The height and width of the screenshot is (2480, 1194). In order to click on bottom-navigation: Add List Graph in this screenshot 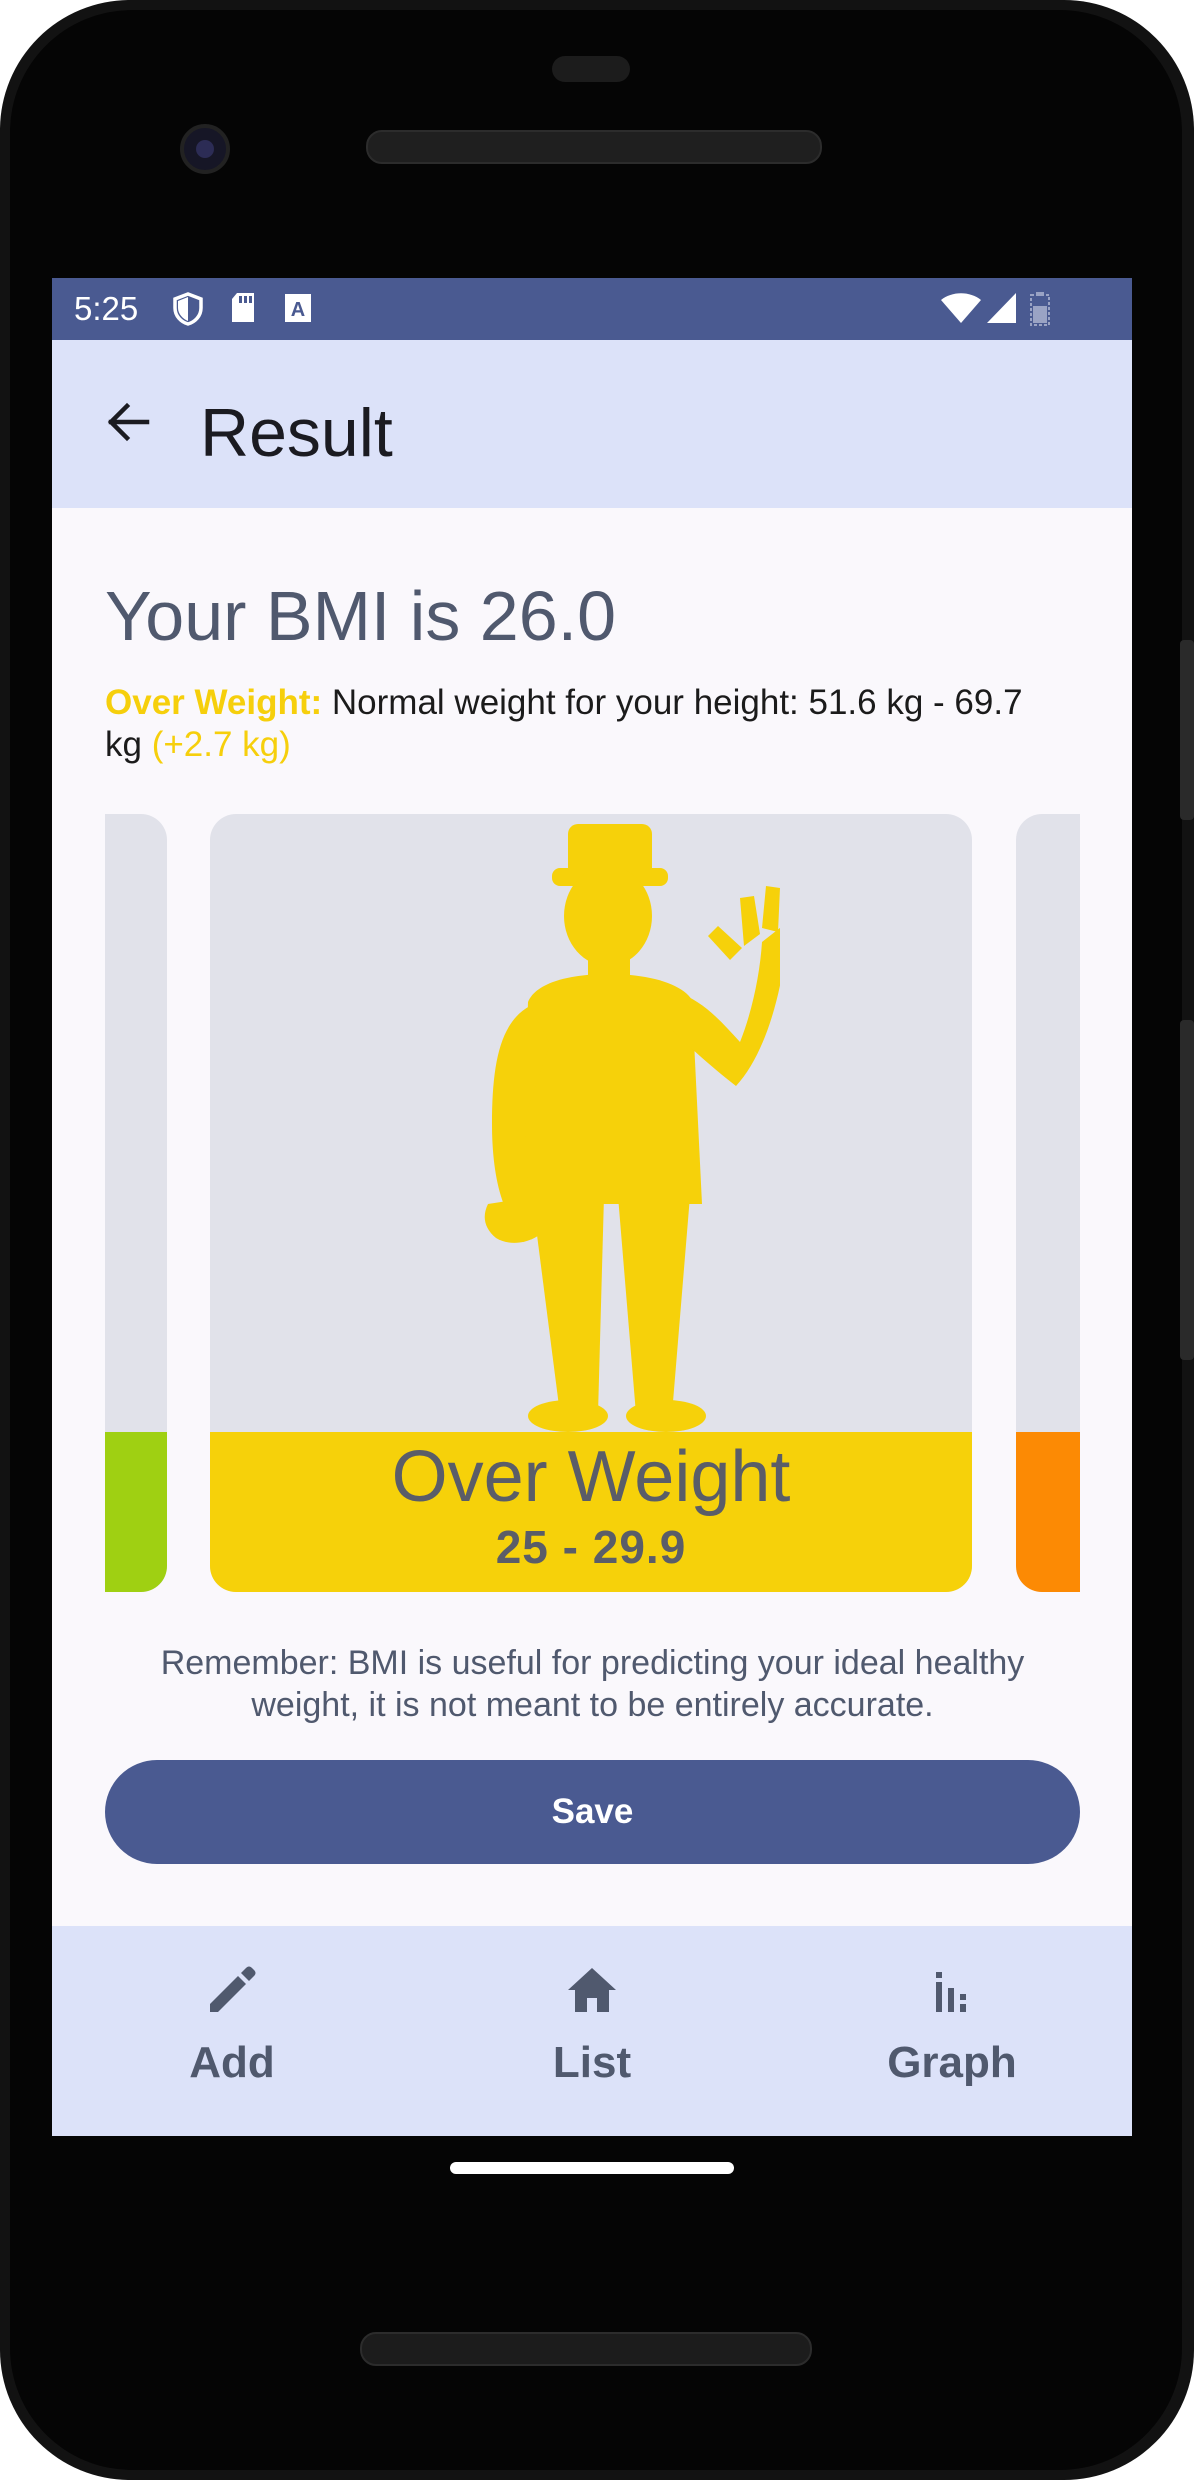, I will do `click(592, 2031)`.